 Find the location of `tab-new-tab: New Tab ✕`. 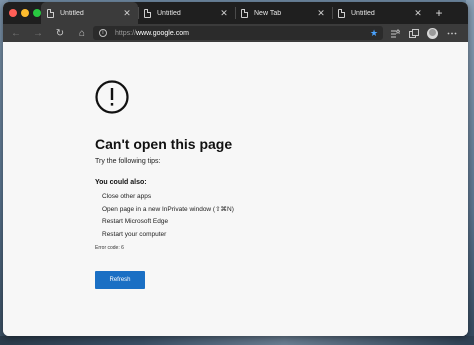

tab-new-tab: New Tab ✕ is located at coordinates (283, 13).